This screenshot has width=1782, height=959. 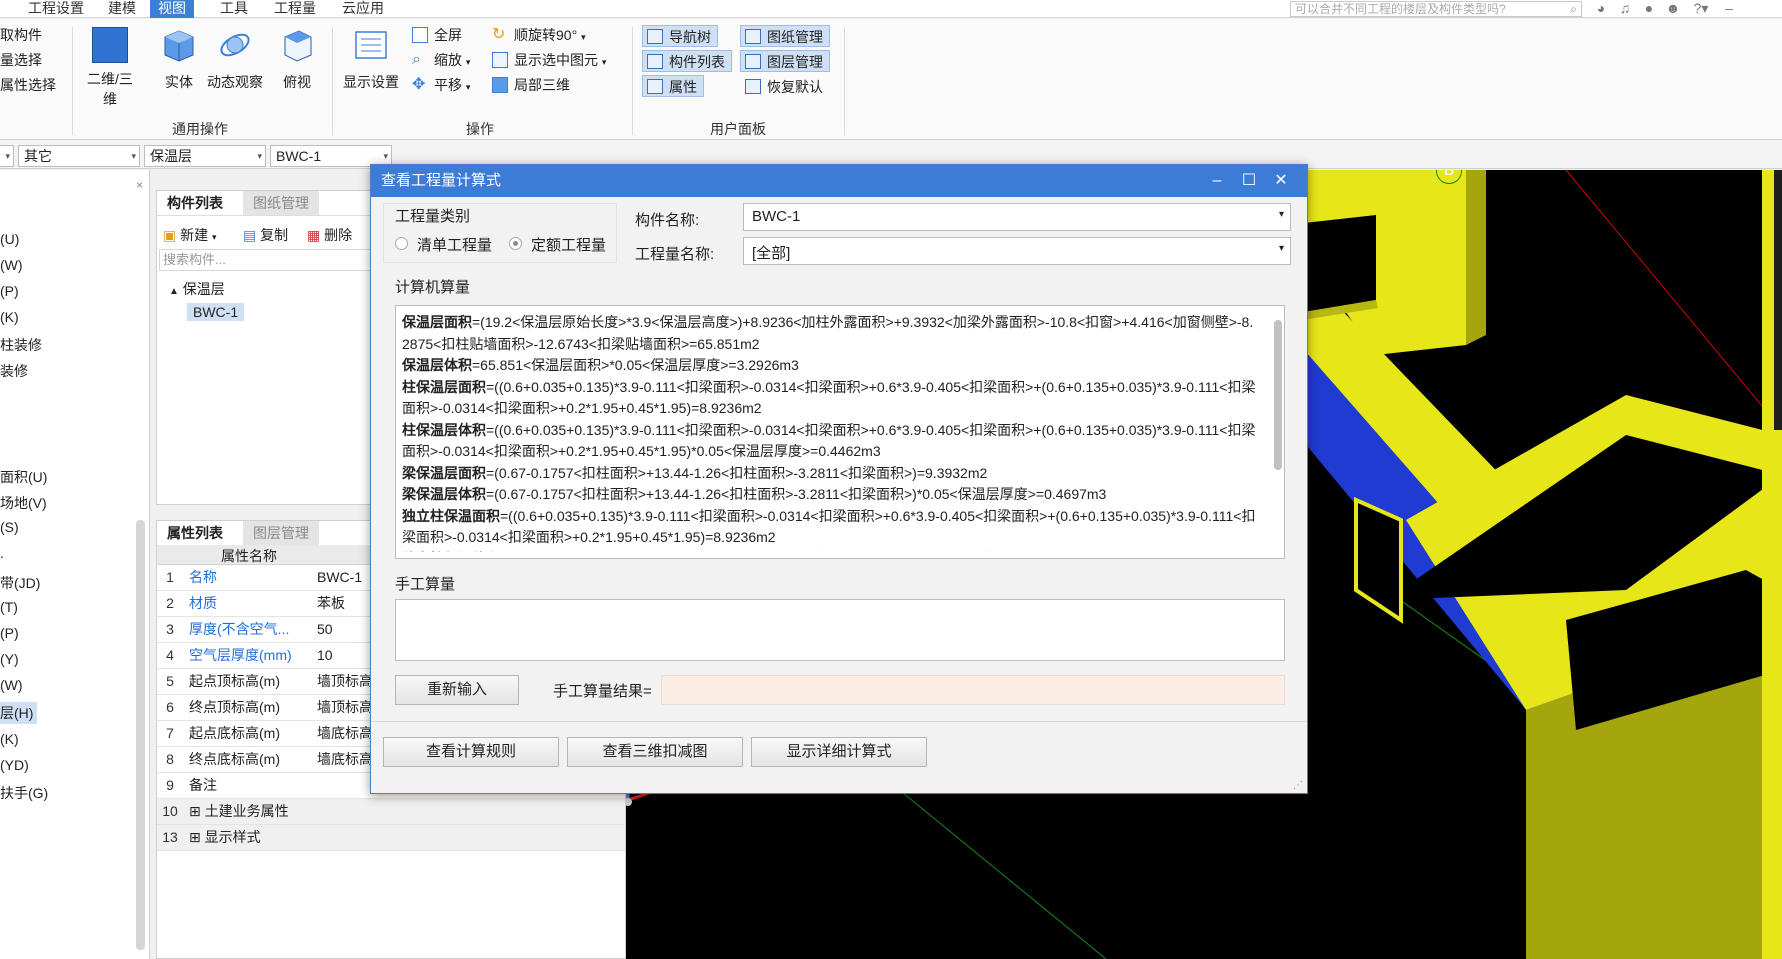 What do you see at coordinates (11, 527) in the screenshot?
I see `sidebar-item-8: (S)` at bounding box center [11, 527].